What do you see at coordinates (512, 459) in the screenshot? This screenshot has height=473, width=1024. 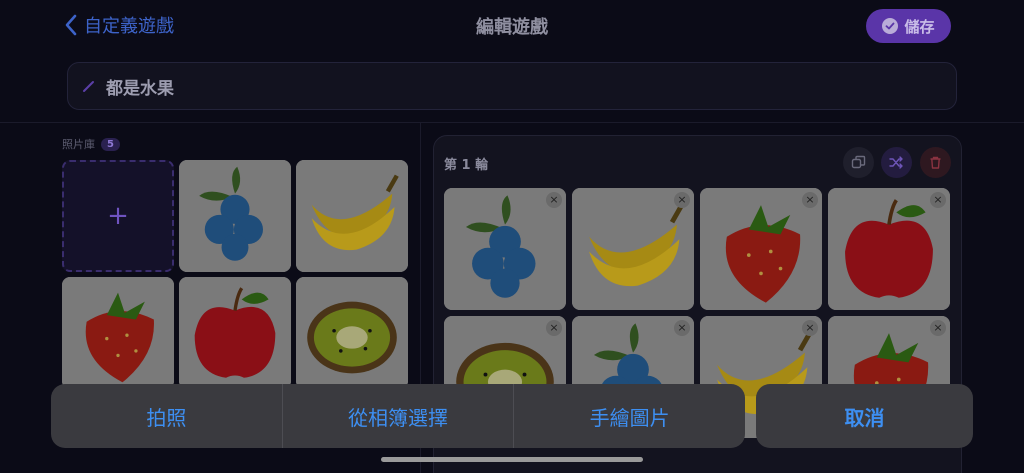 I see `home-indicator` at bounding box center [512, 459].